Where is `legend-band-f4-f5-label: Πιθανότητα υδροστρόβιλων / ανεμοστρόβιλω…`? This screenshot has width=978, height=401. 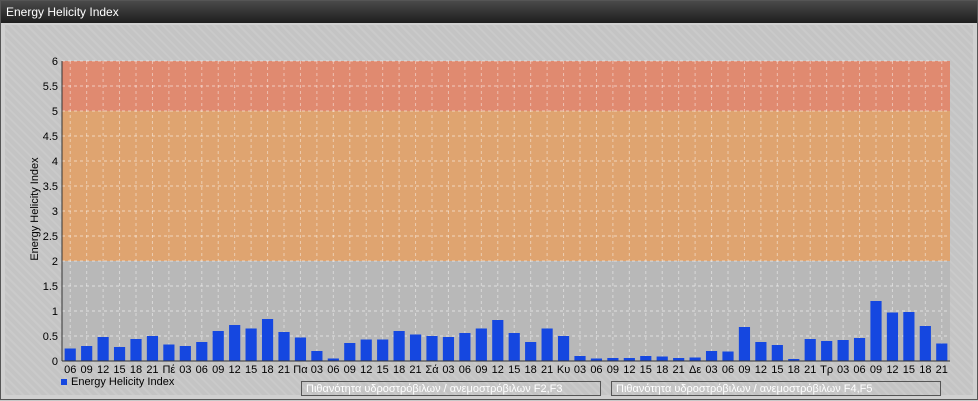 legend-band-f4-f5-label: Πιθανότητα υδροστρόβιλων / ανεμοστρόβιλω… is located at coordinates (744, 389).